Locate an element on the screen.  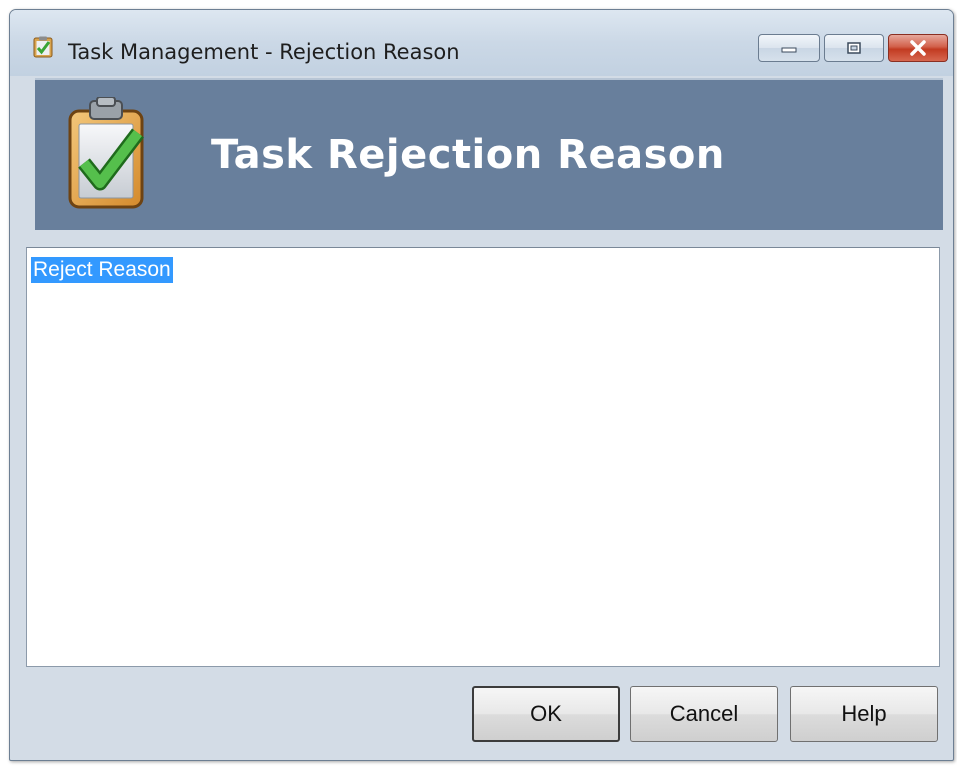
maximize-button is located at coordinates (854, 48).